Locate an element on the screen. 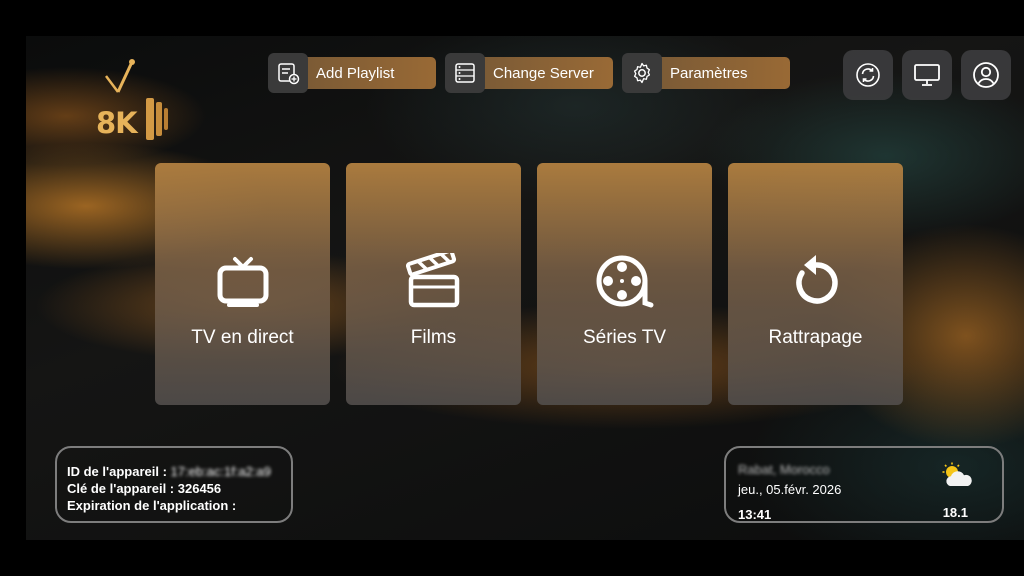  change-server-button: Change Server is located at coordinates (529, 73).